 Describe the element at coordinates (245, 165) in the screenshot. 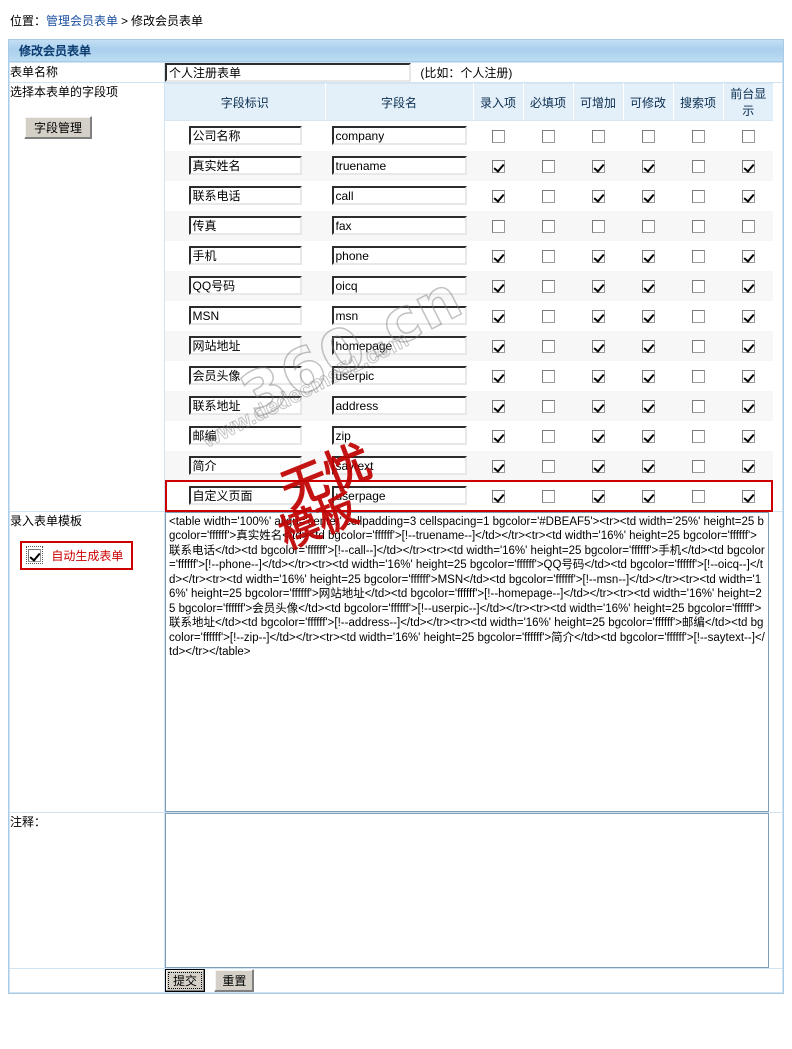

I see `field-ident-input-truename` at that location.